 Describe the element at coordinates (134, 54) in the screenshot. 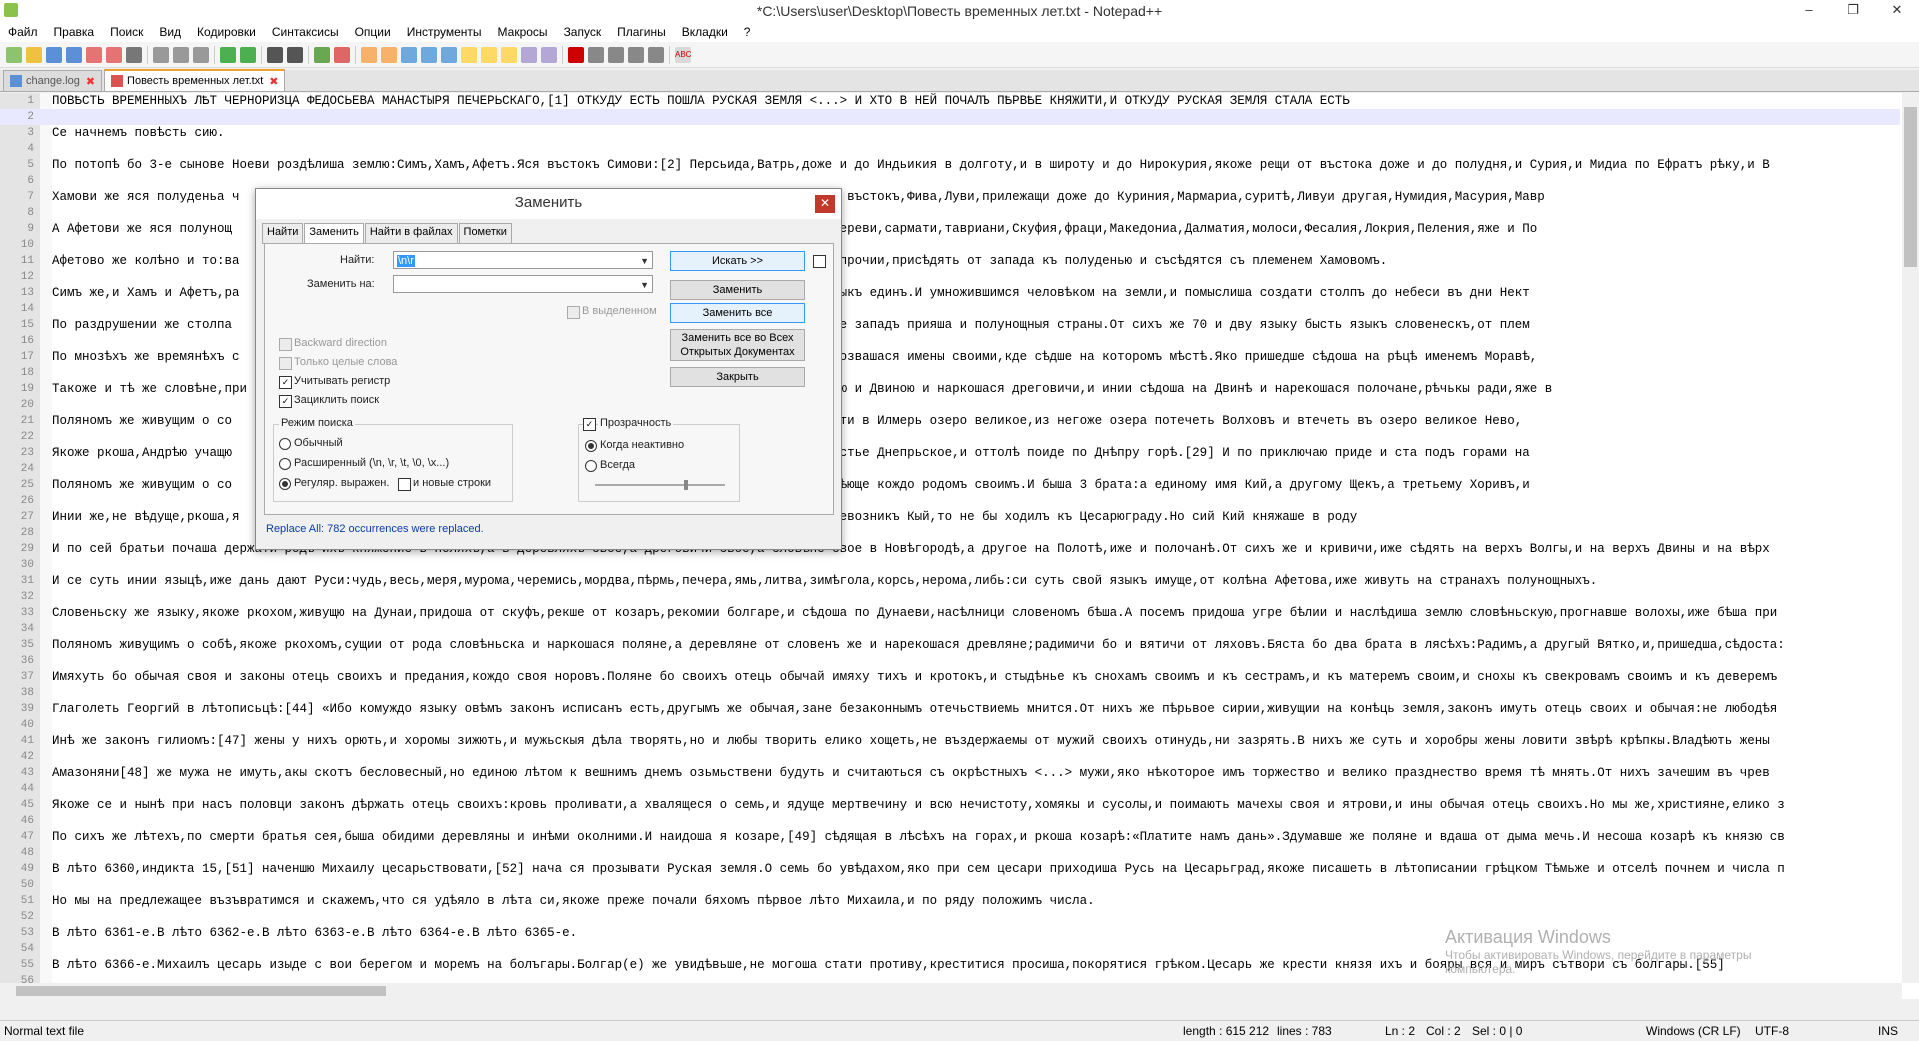

I see `print-icon` at that location.